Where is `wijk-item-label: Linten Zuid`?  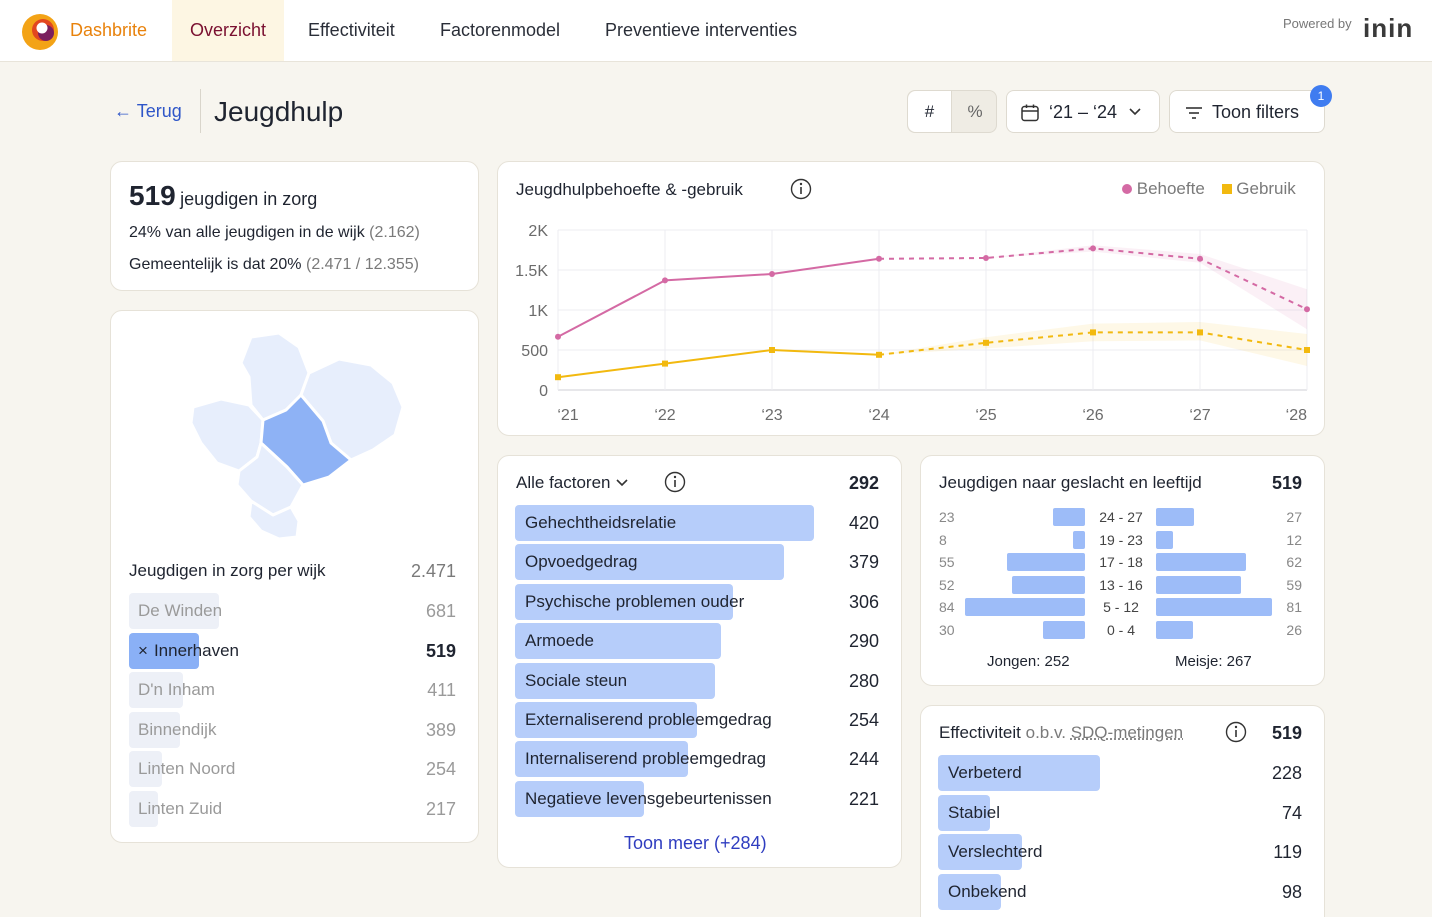
wijk-item-label: Linten Zuid is located at coordinates (180, 808).